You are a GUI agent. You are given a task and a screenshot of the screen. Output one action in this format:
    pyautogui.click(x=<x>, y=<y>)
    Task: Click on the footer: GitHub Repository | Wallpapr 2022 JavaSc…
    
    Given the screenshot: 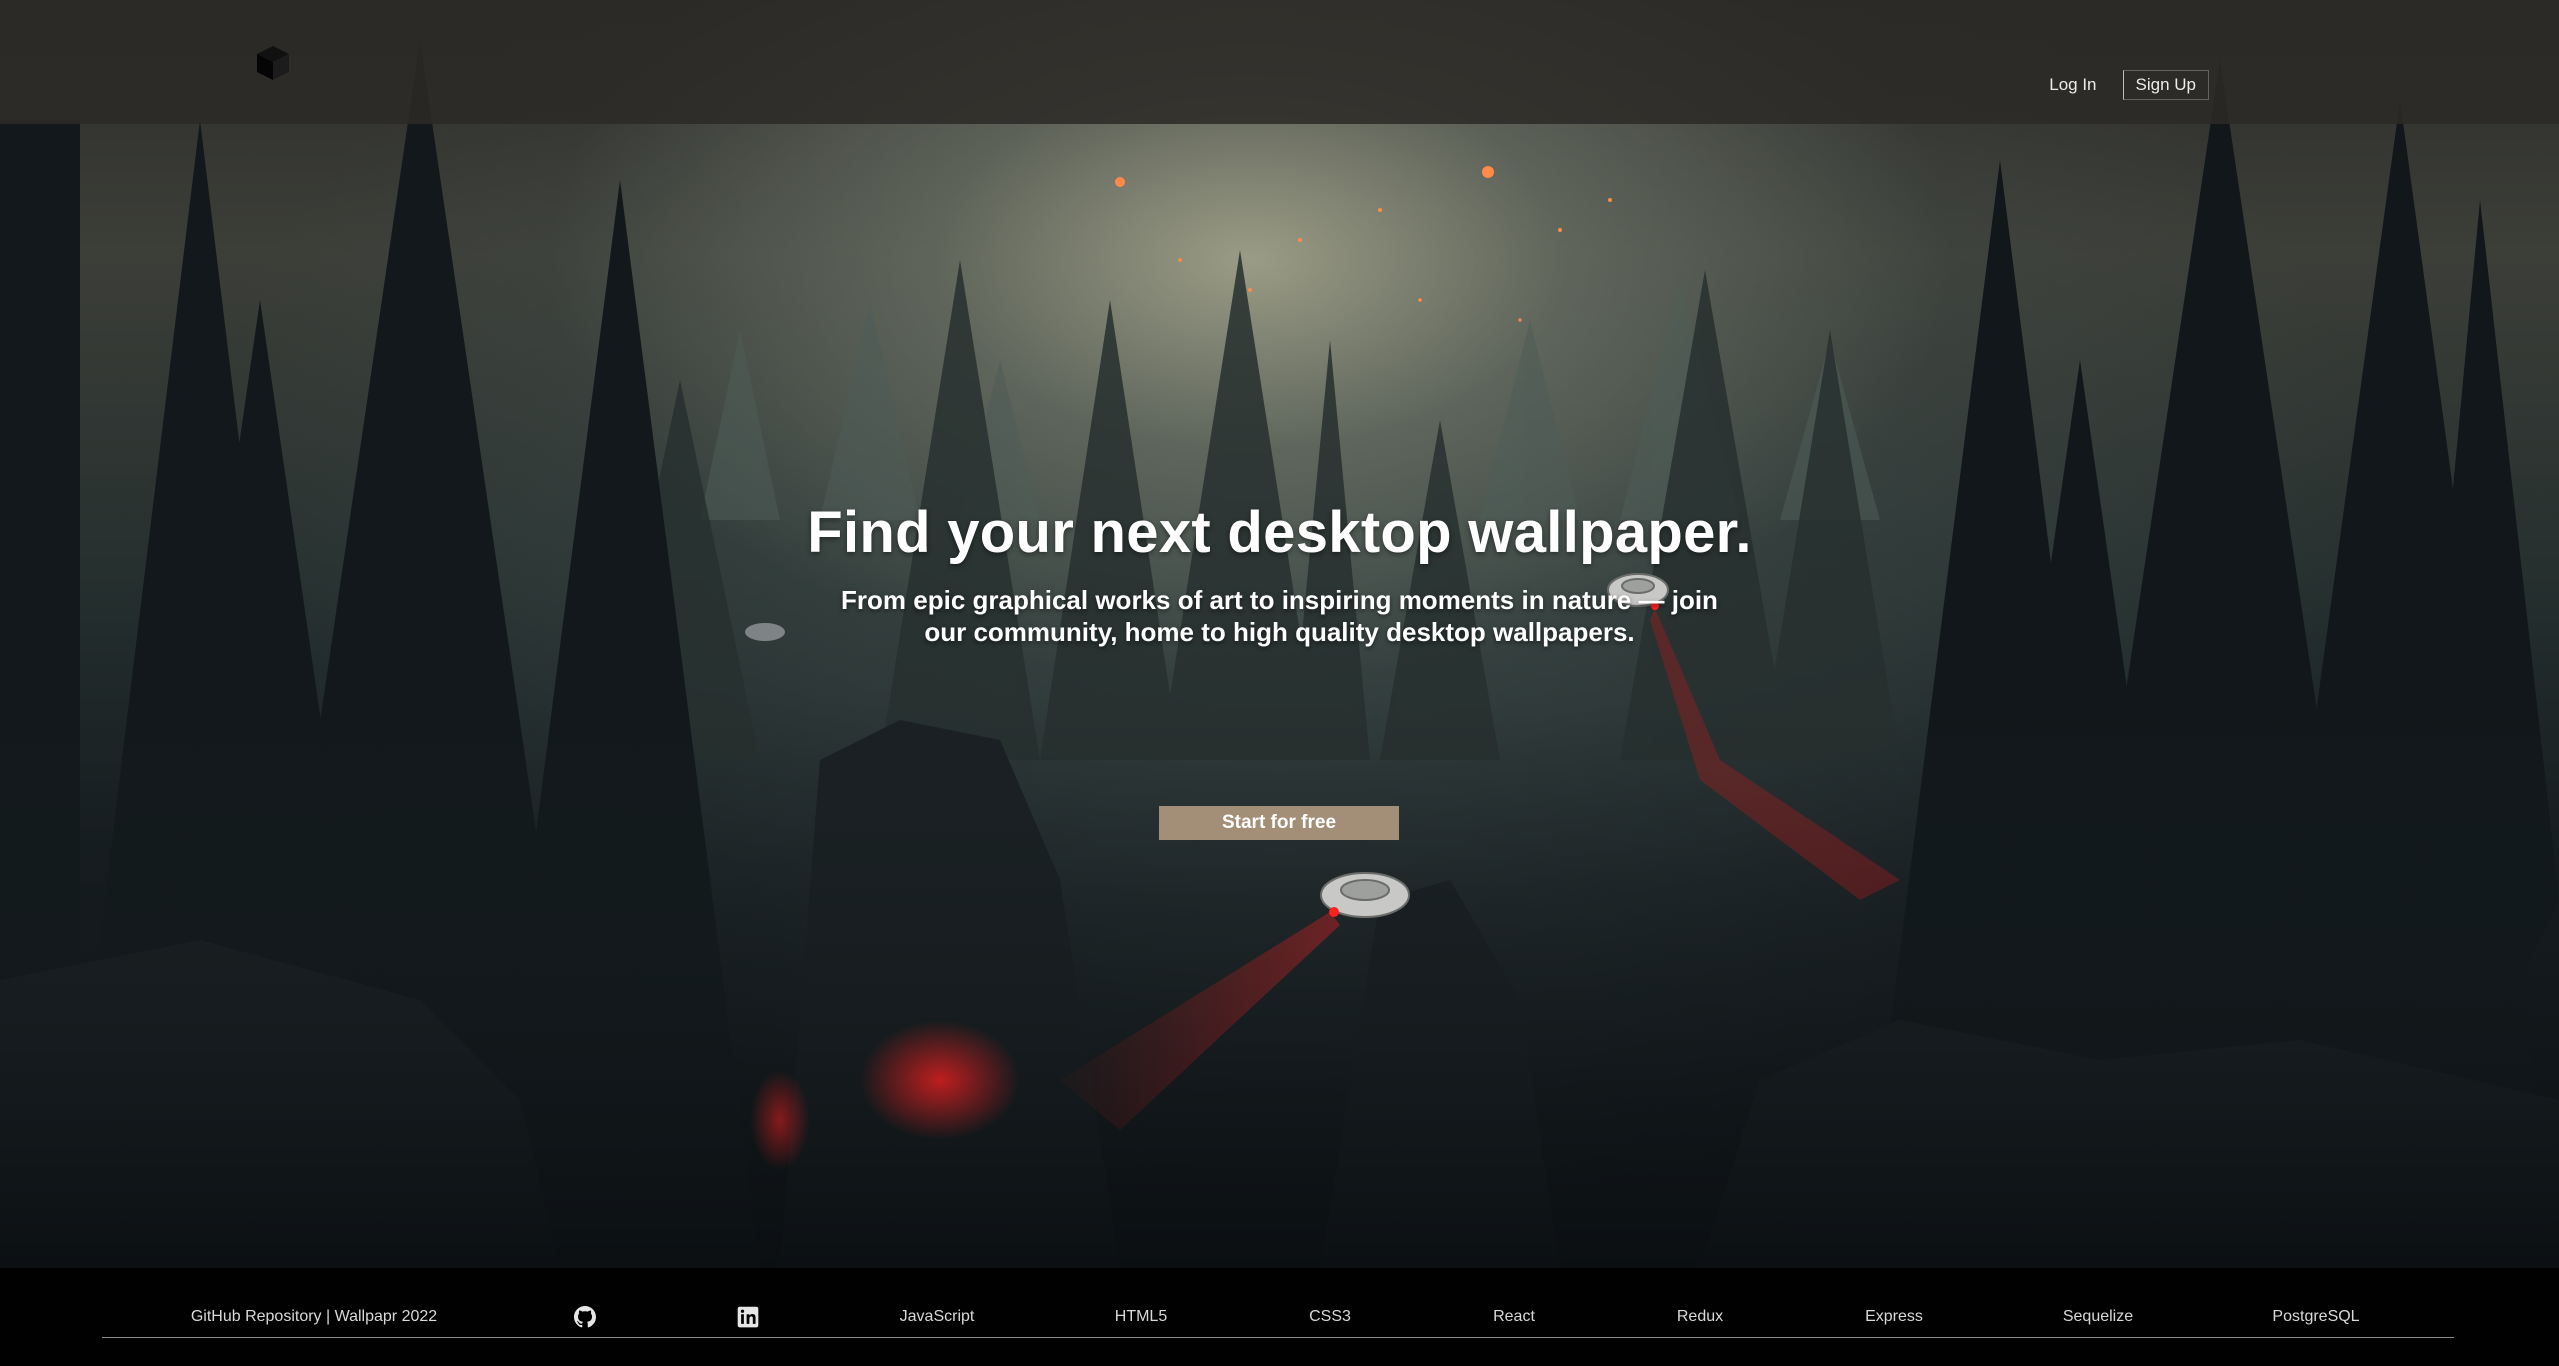 What is the action you would take?
    pyautogui.click(x=1279, y=1317)
    